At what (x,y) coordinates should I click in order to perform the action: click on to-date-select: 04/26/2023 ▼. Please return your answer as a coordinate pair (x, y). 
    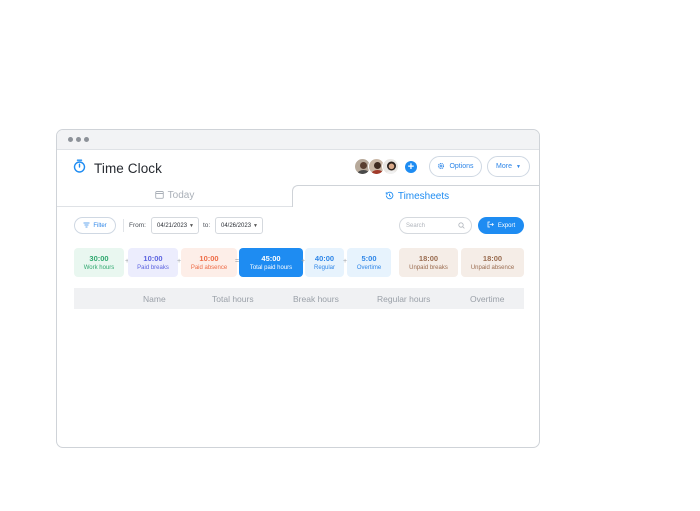
    Looking at the image, I should click on (239, 225).